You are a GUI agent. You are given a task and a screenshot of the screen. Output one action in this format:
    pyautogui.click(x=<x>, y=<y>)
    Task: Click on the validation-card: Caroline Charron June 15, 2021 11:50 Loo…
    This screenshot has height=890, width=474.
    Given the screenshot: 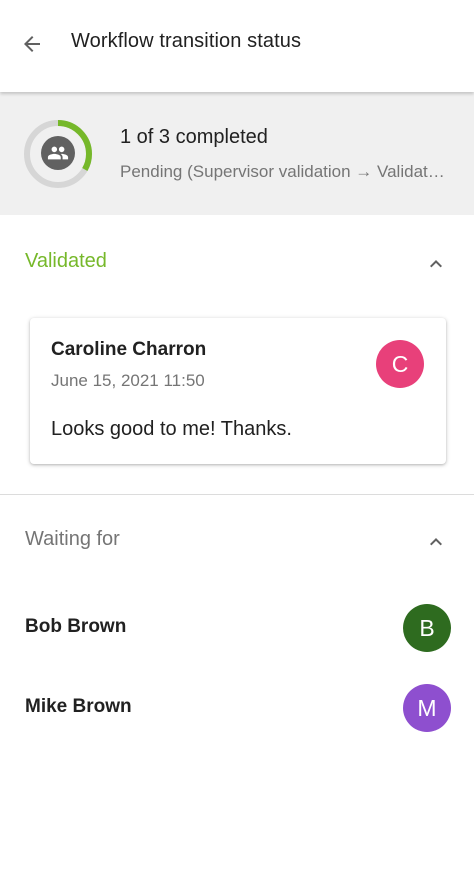 What is the action you would take?
    pyautogui.click(x=238, y=391)
    